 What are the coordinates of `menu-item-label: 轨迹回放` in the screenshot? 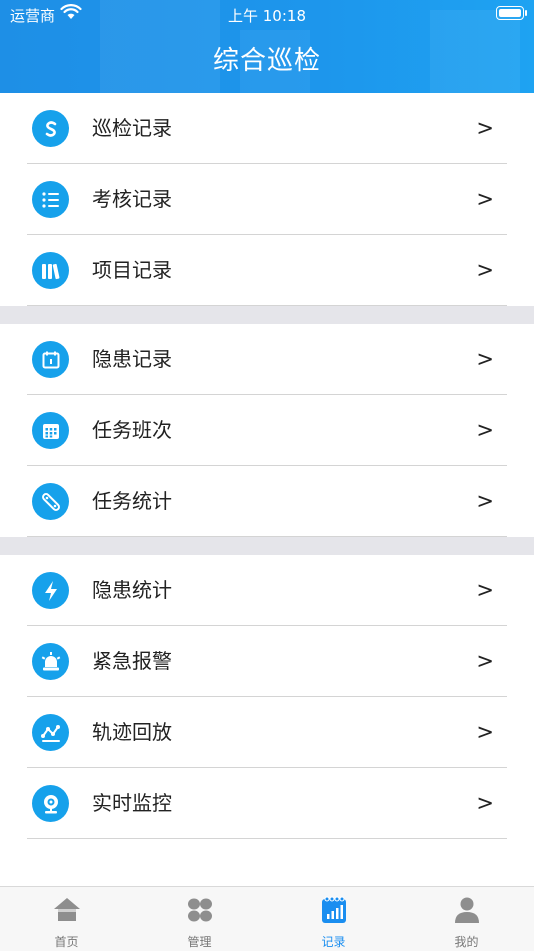 It's located at (132, 732).